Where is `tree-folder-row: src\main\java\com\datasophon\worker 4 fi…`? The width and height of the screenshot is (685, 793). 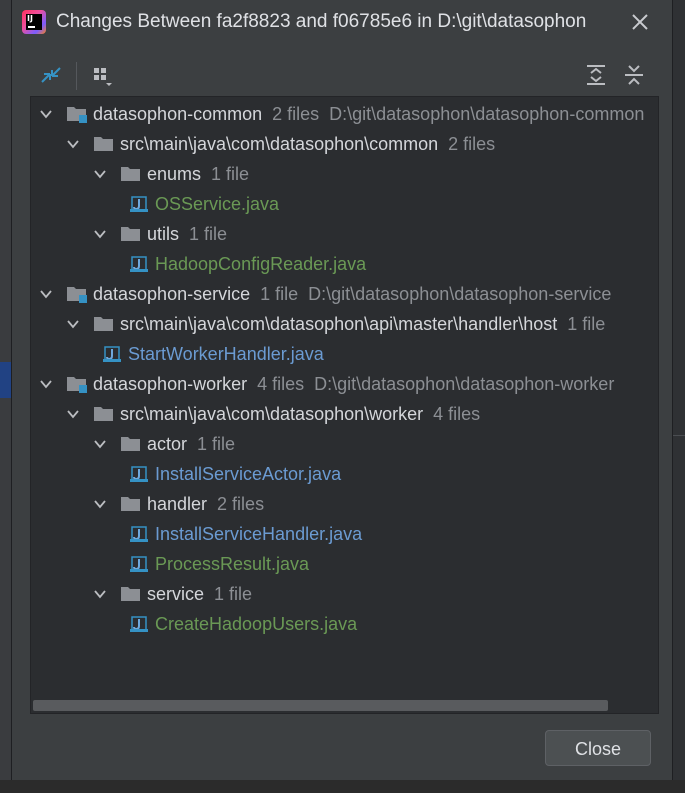 tree-folder-row: src\main\java\com\datasophon\worker 4 fi… is located at coordinates (344, 414).